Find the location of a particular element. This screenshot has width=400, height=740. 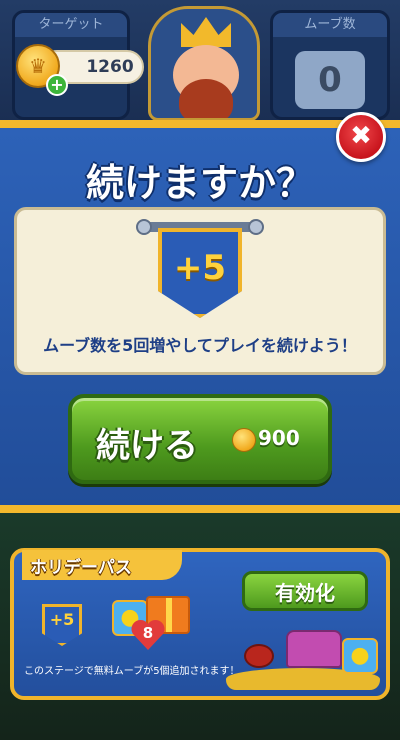

continue-cost: 900 is located at coordinates (279, 438).